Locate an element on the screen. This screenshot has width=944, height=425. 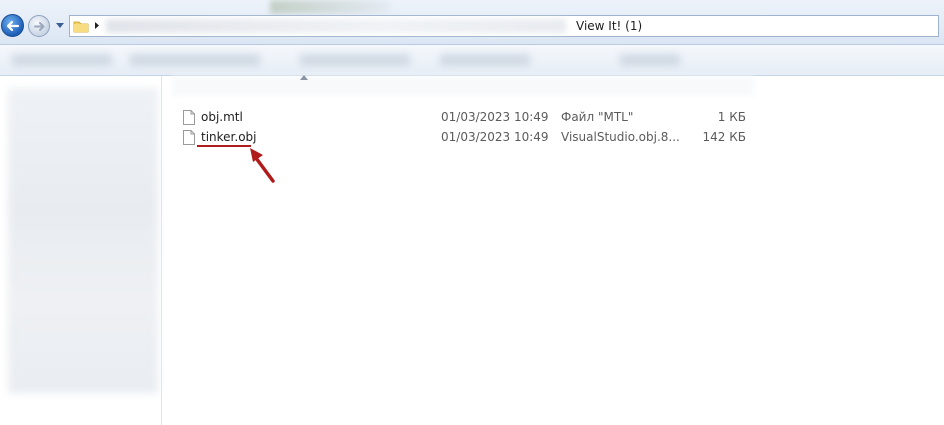
column-header is located at coordinates (463, 86).